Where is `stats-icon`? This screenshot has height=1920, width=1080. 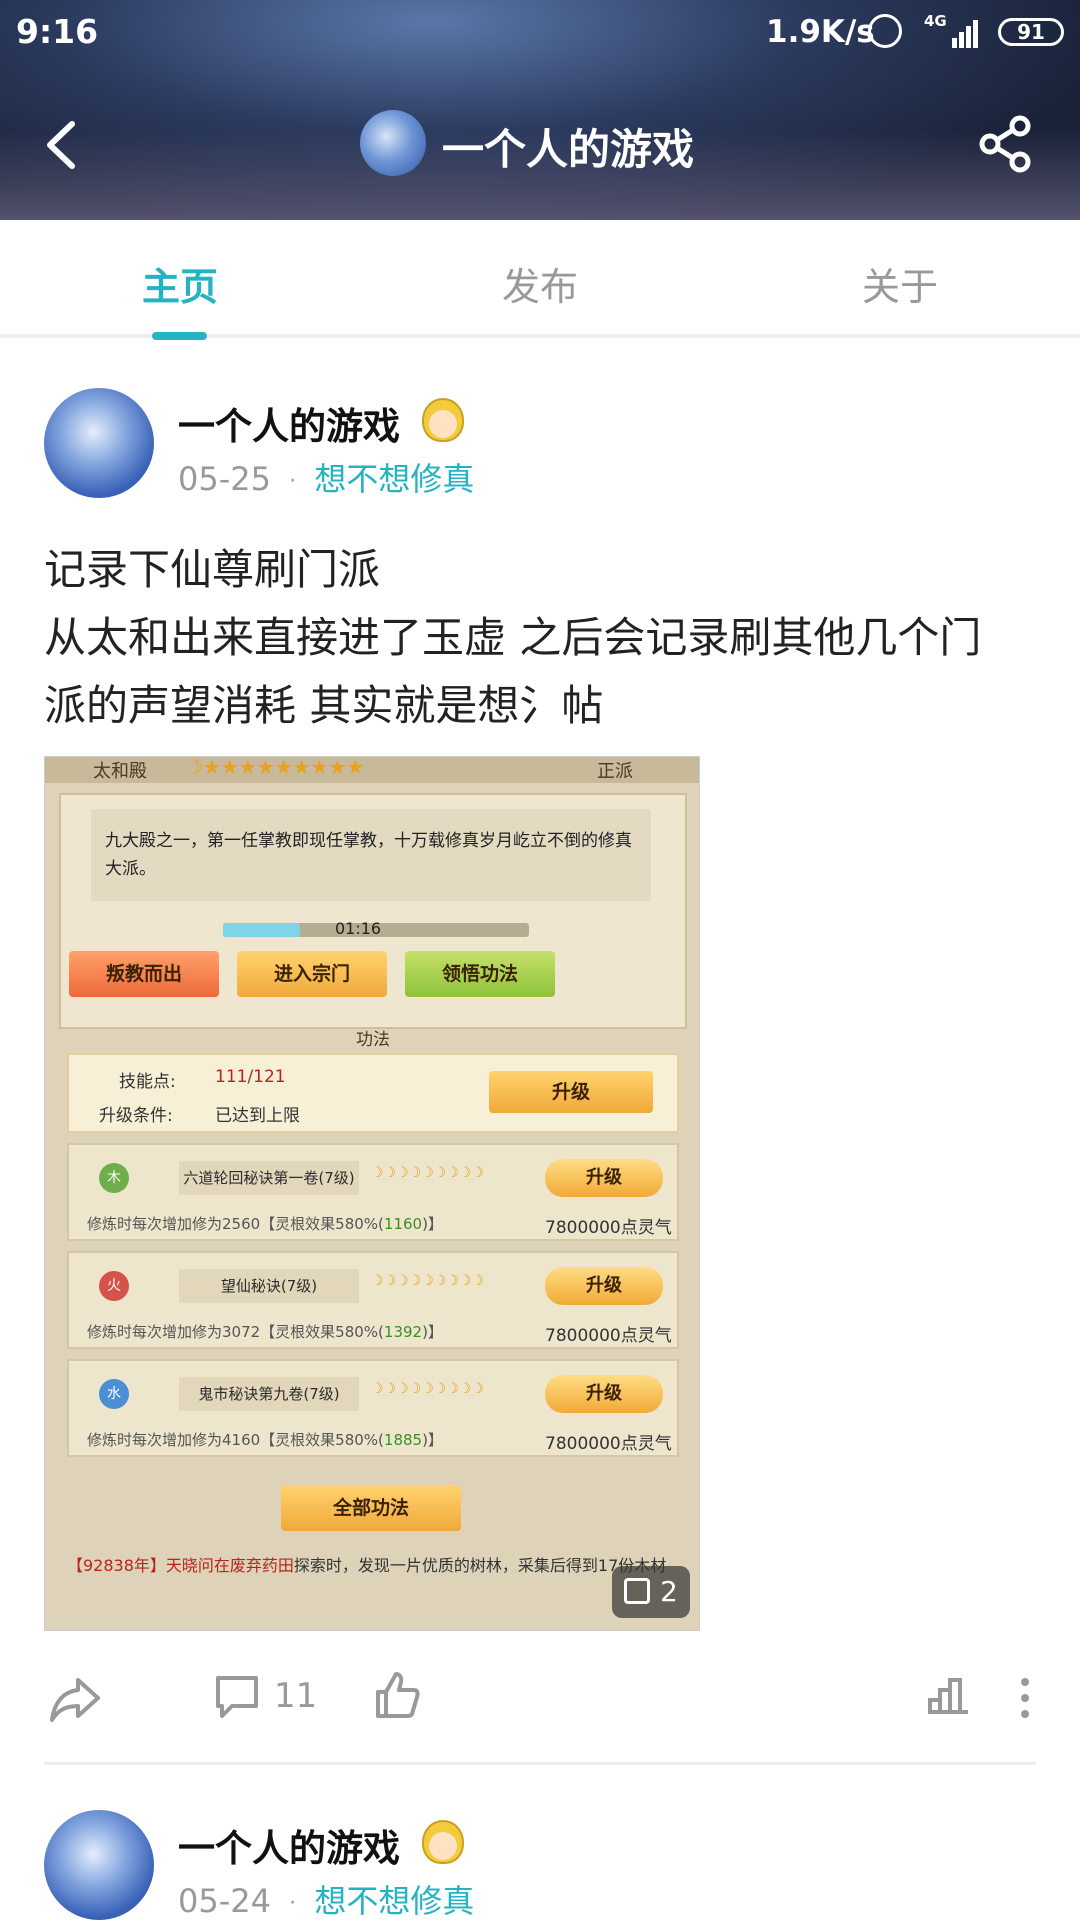
stats-icon is located at coordinates (949, 1696).